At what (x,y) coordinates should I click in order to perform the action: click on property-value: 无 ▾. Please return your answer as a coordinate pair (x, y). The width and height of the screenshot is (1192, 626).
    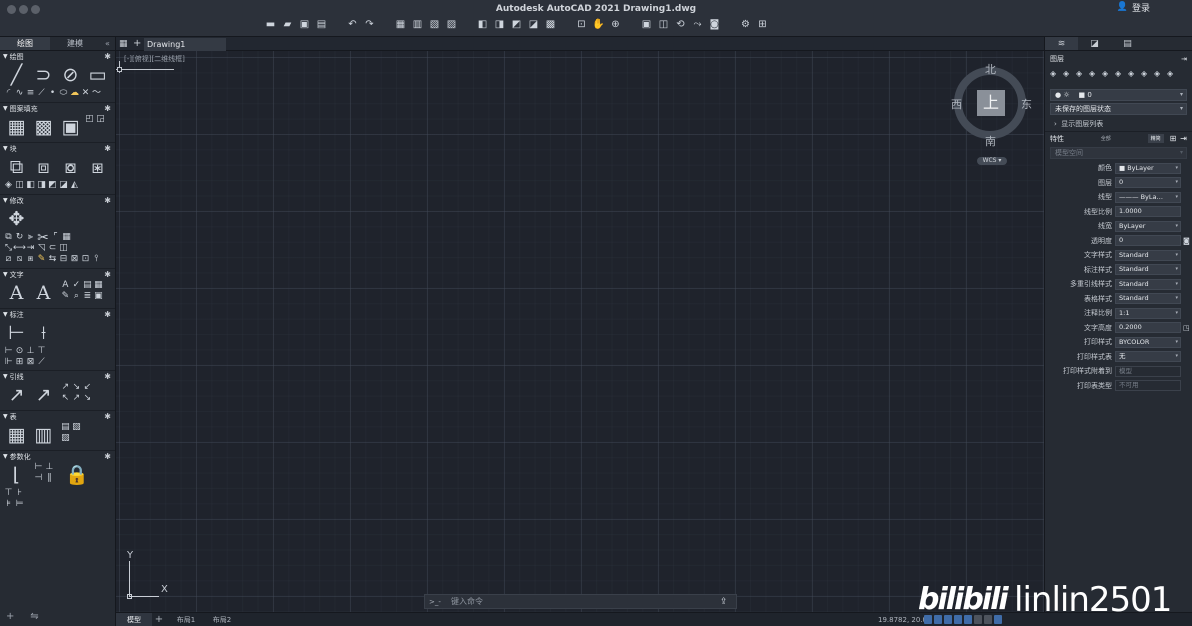
    Looking at the image, I should click on (1148, 357).